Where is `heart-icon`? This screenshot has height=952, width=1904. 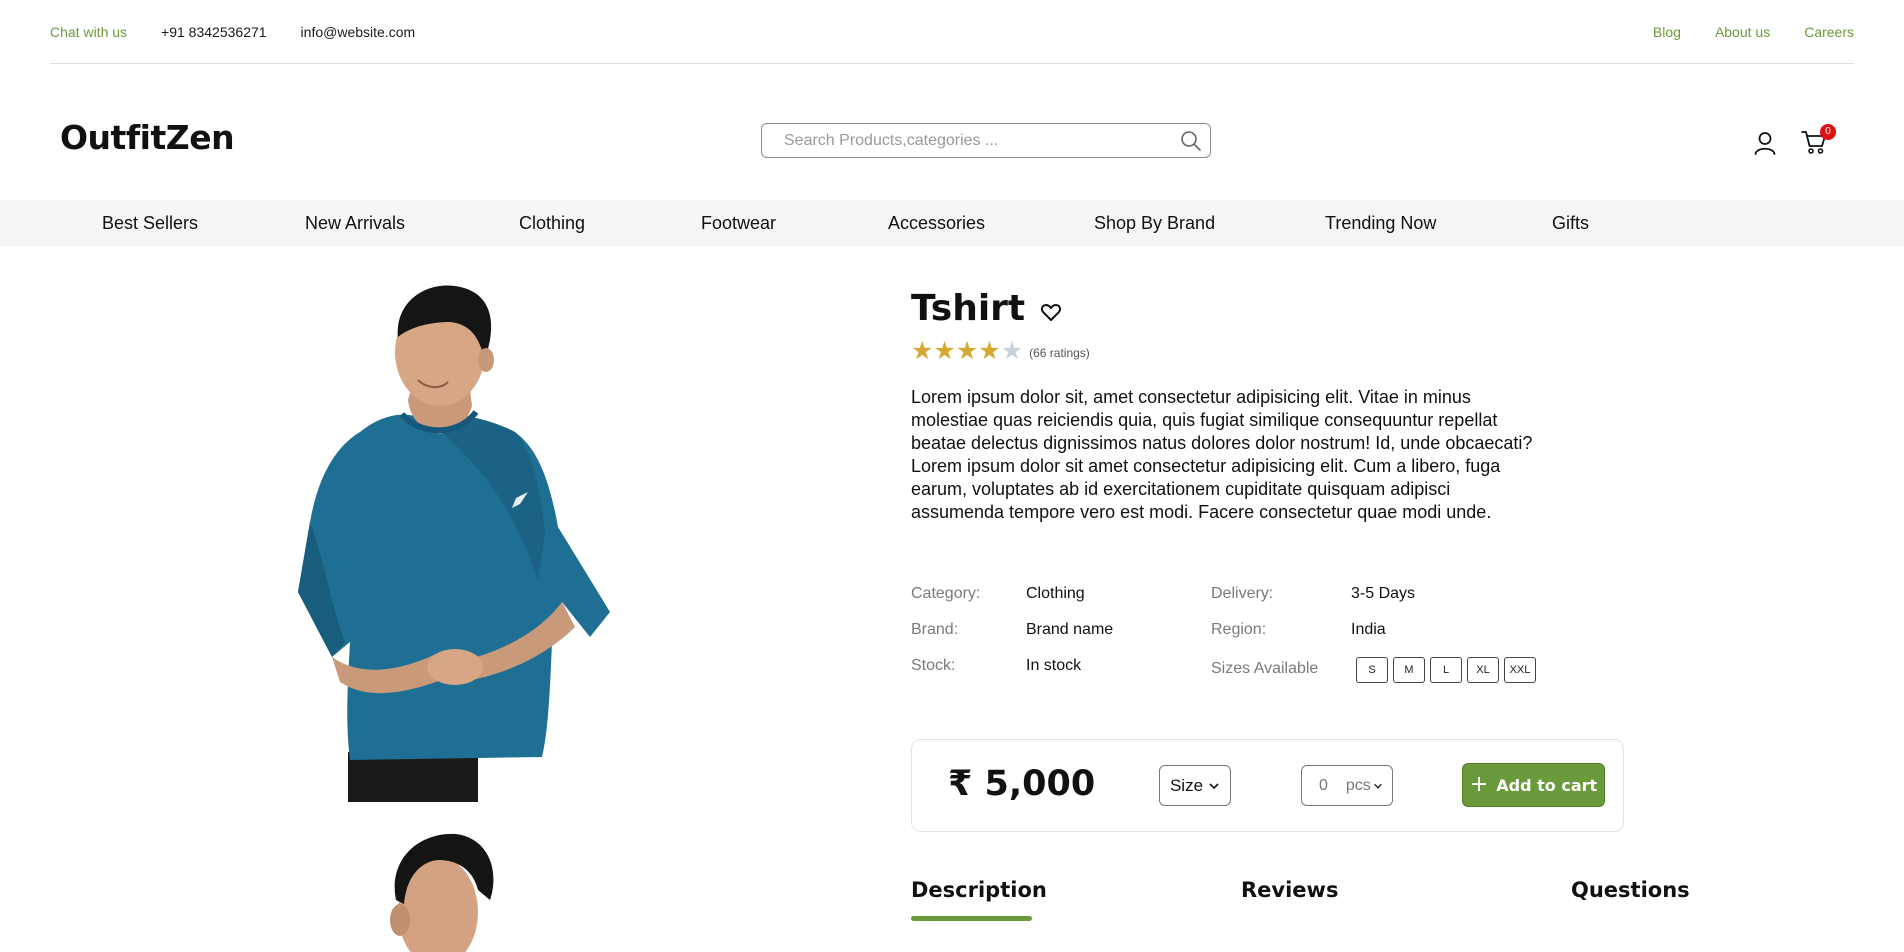 heart-icon is located at coordinates (1051, 312).